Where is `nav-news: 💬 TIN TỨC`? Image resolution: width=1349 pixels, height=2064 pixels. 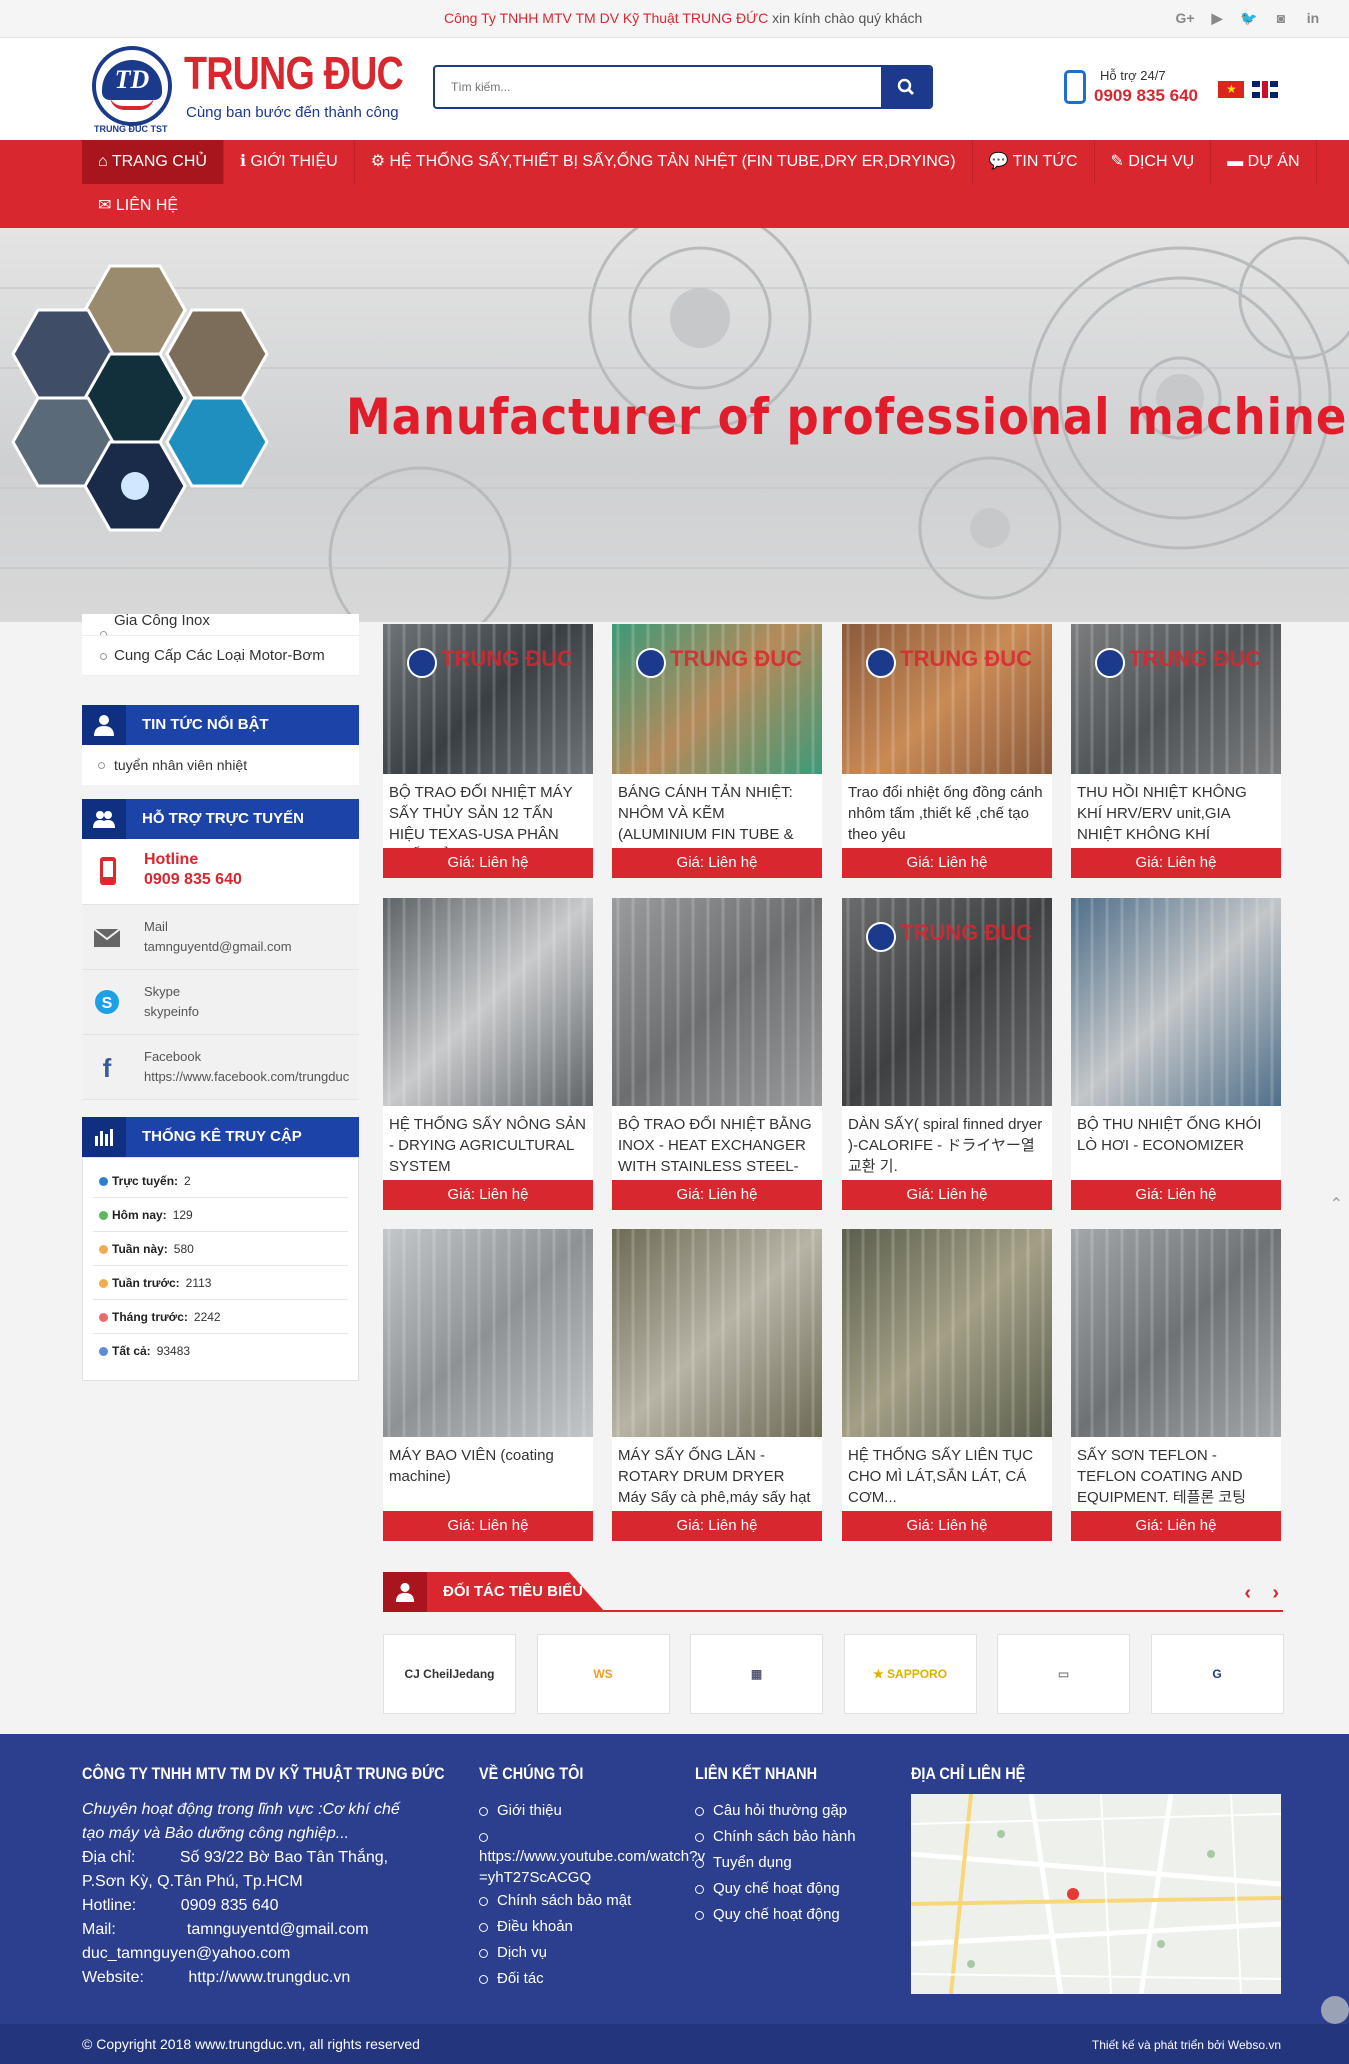 nav-news: 💬 TIN TỨC is located at coordinates (1034, 162).